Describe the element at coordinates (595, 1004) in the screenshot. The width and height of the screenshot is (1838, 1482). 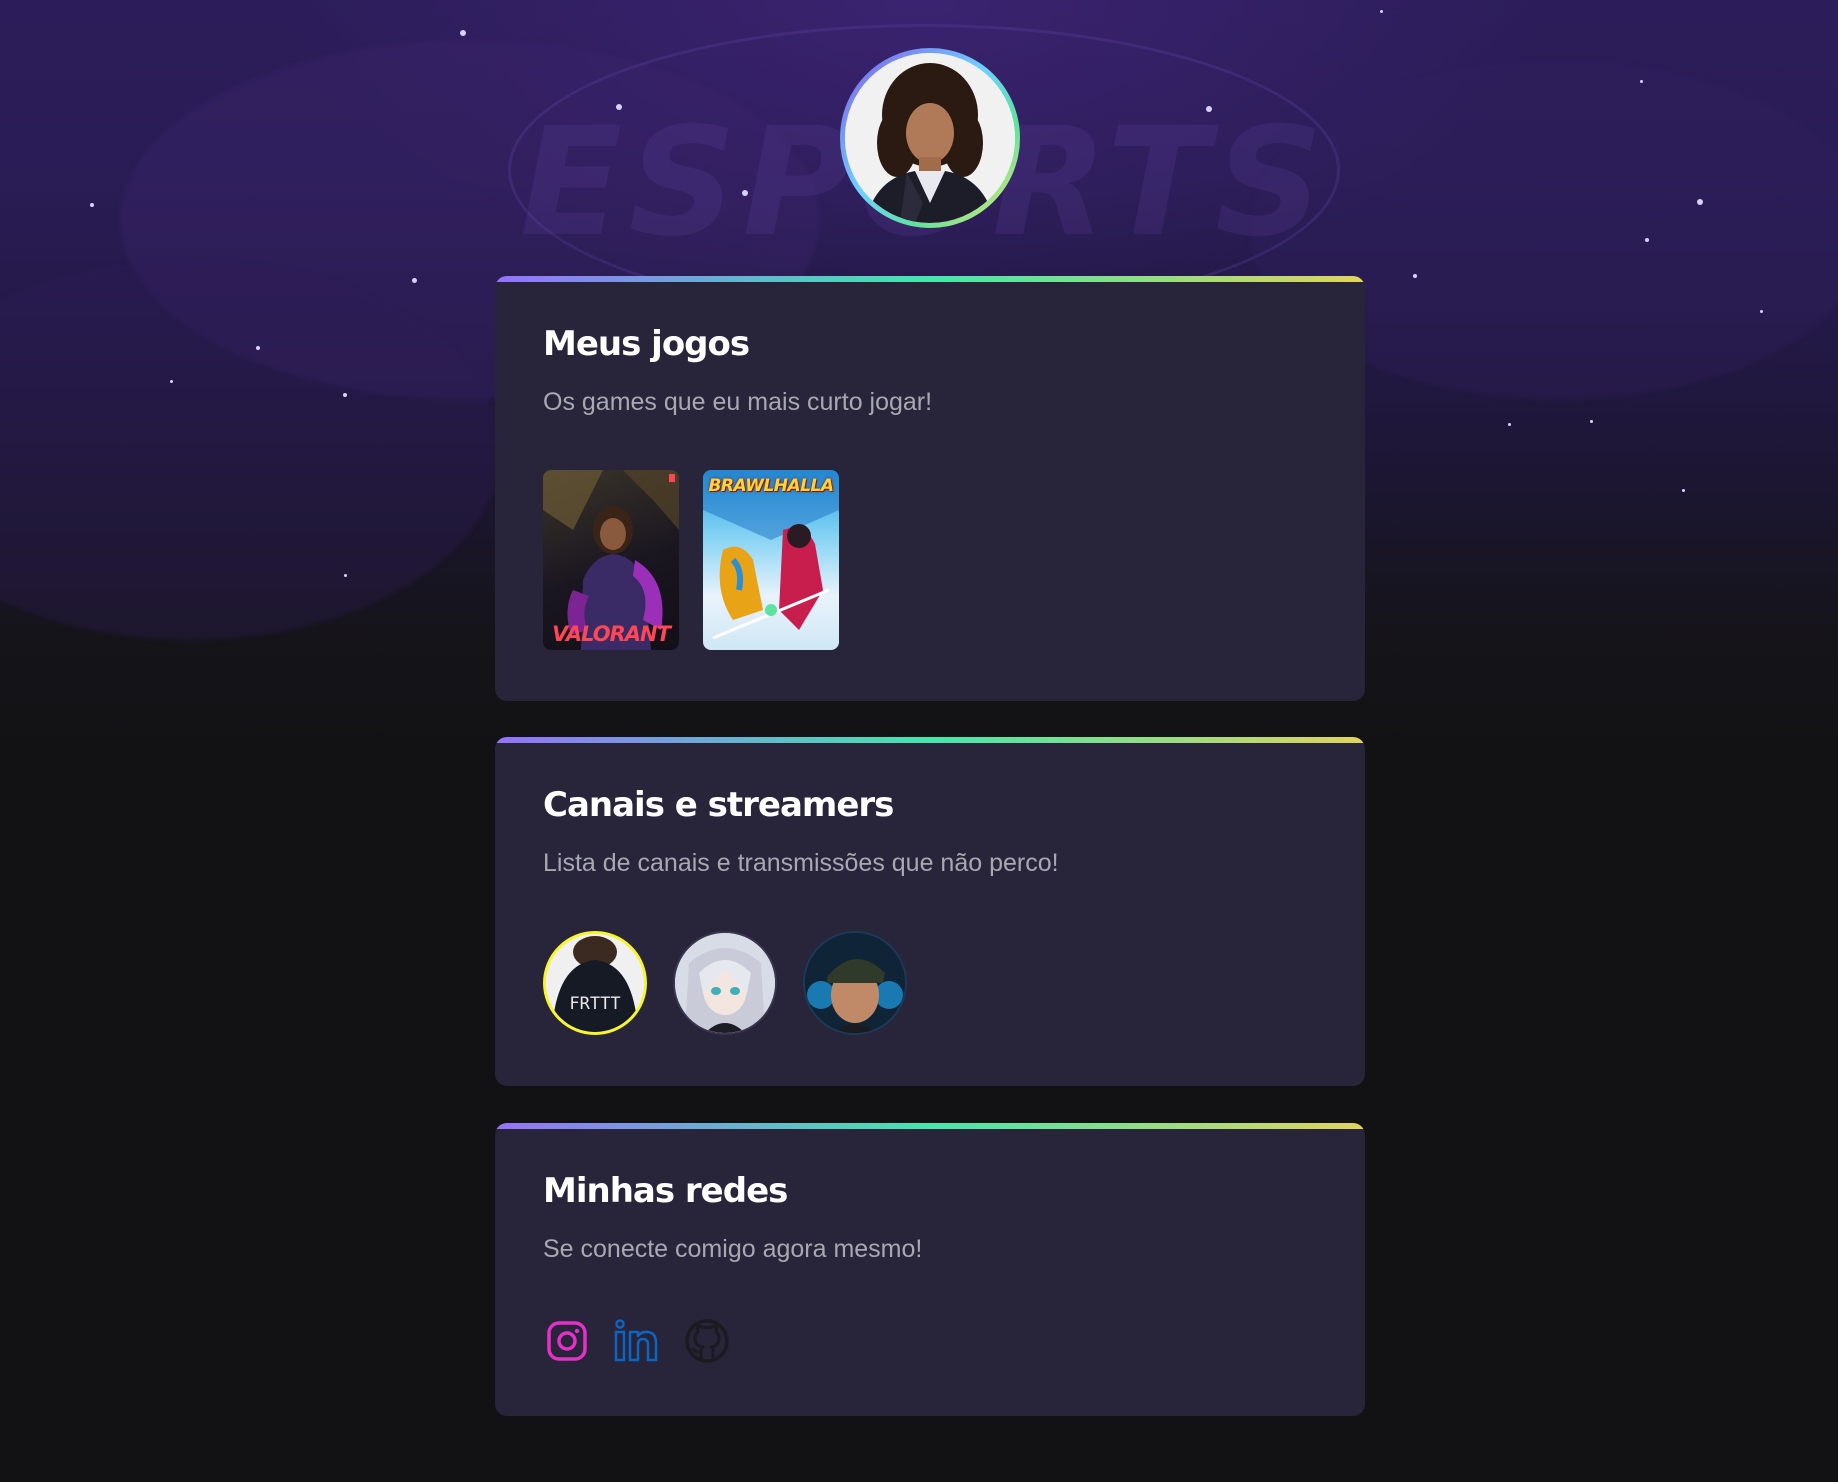
I see `streamer-jersey-text: FRTTT` at that location.